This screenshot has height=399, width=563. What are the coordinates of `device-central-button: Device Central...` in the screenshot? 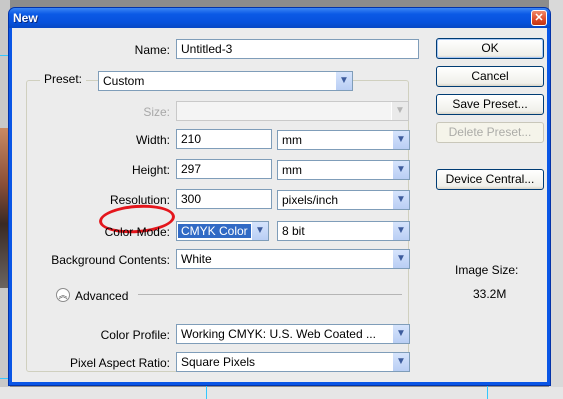 It's located at (490, 179).